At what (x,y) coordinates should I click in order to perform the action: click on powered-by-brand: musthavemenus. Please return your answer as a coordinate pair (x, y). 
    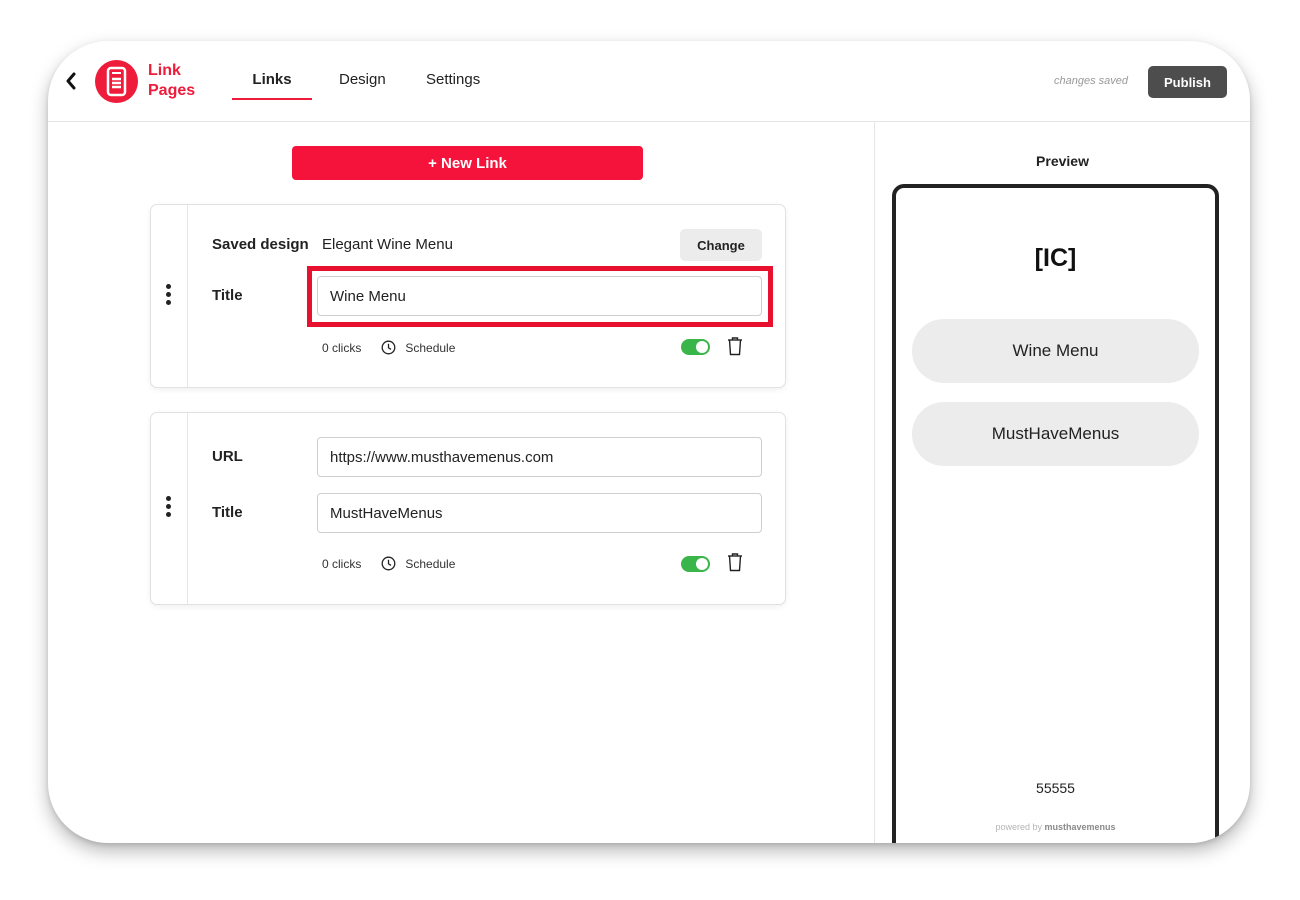
    Looking at the image, I should click on (1080, 827).